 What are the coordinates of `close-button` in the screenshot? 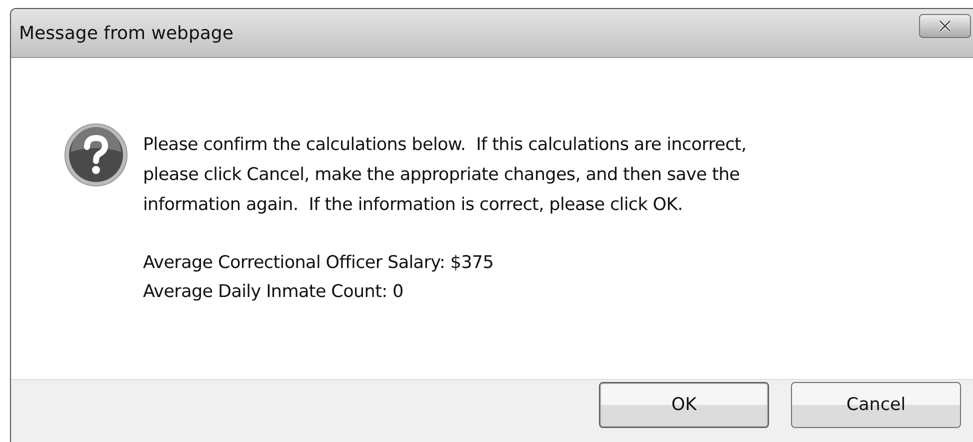 It's located at (945, 26).